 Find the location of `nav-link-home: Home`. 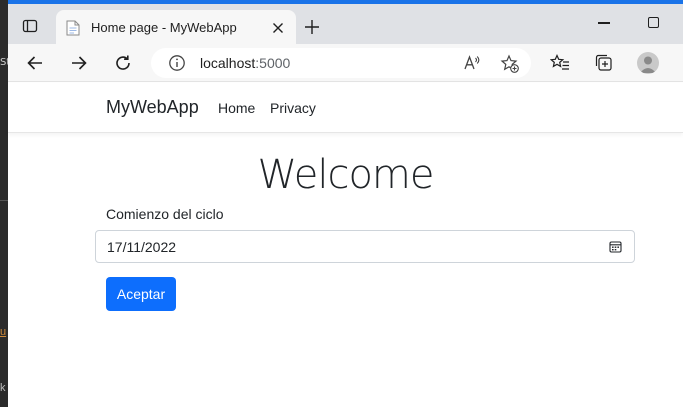

nav-link-home: Home is located at coordinates (236, 108).